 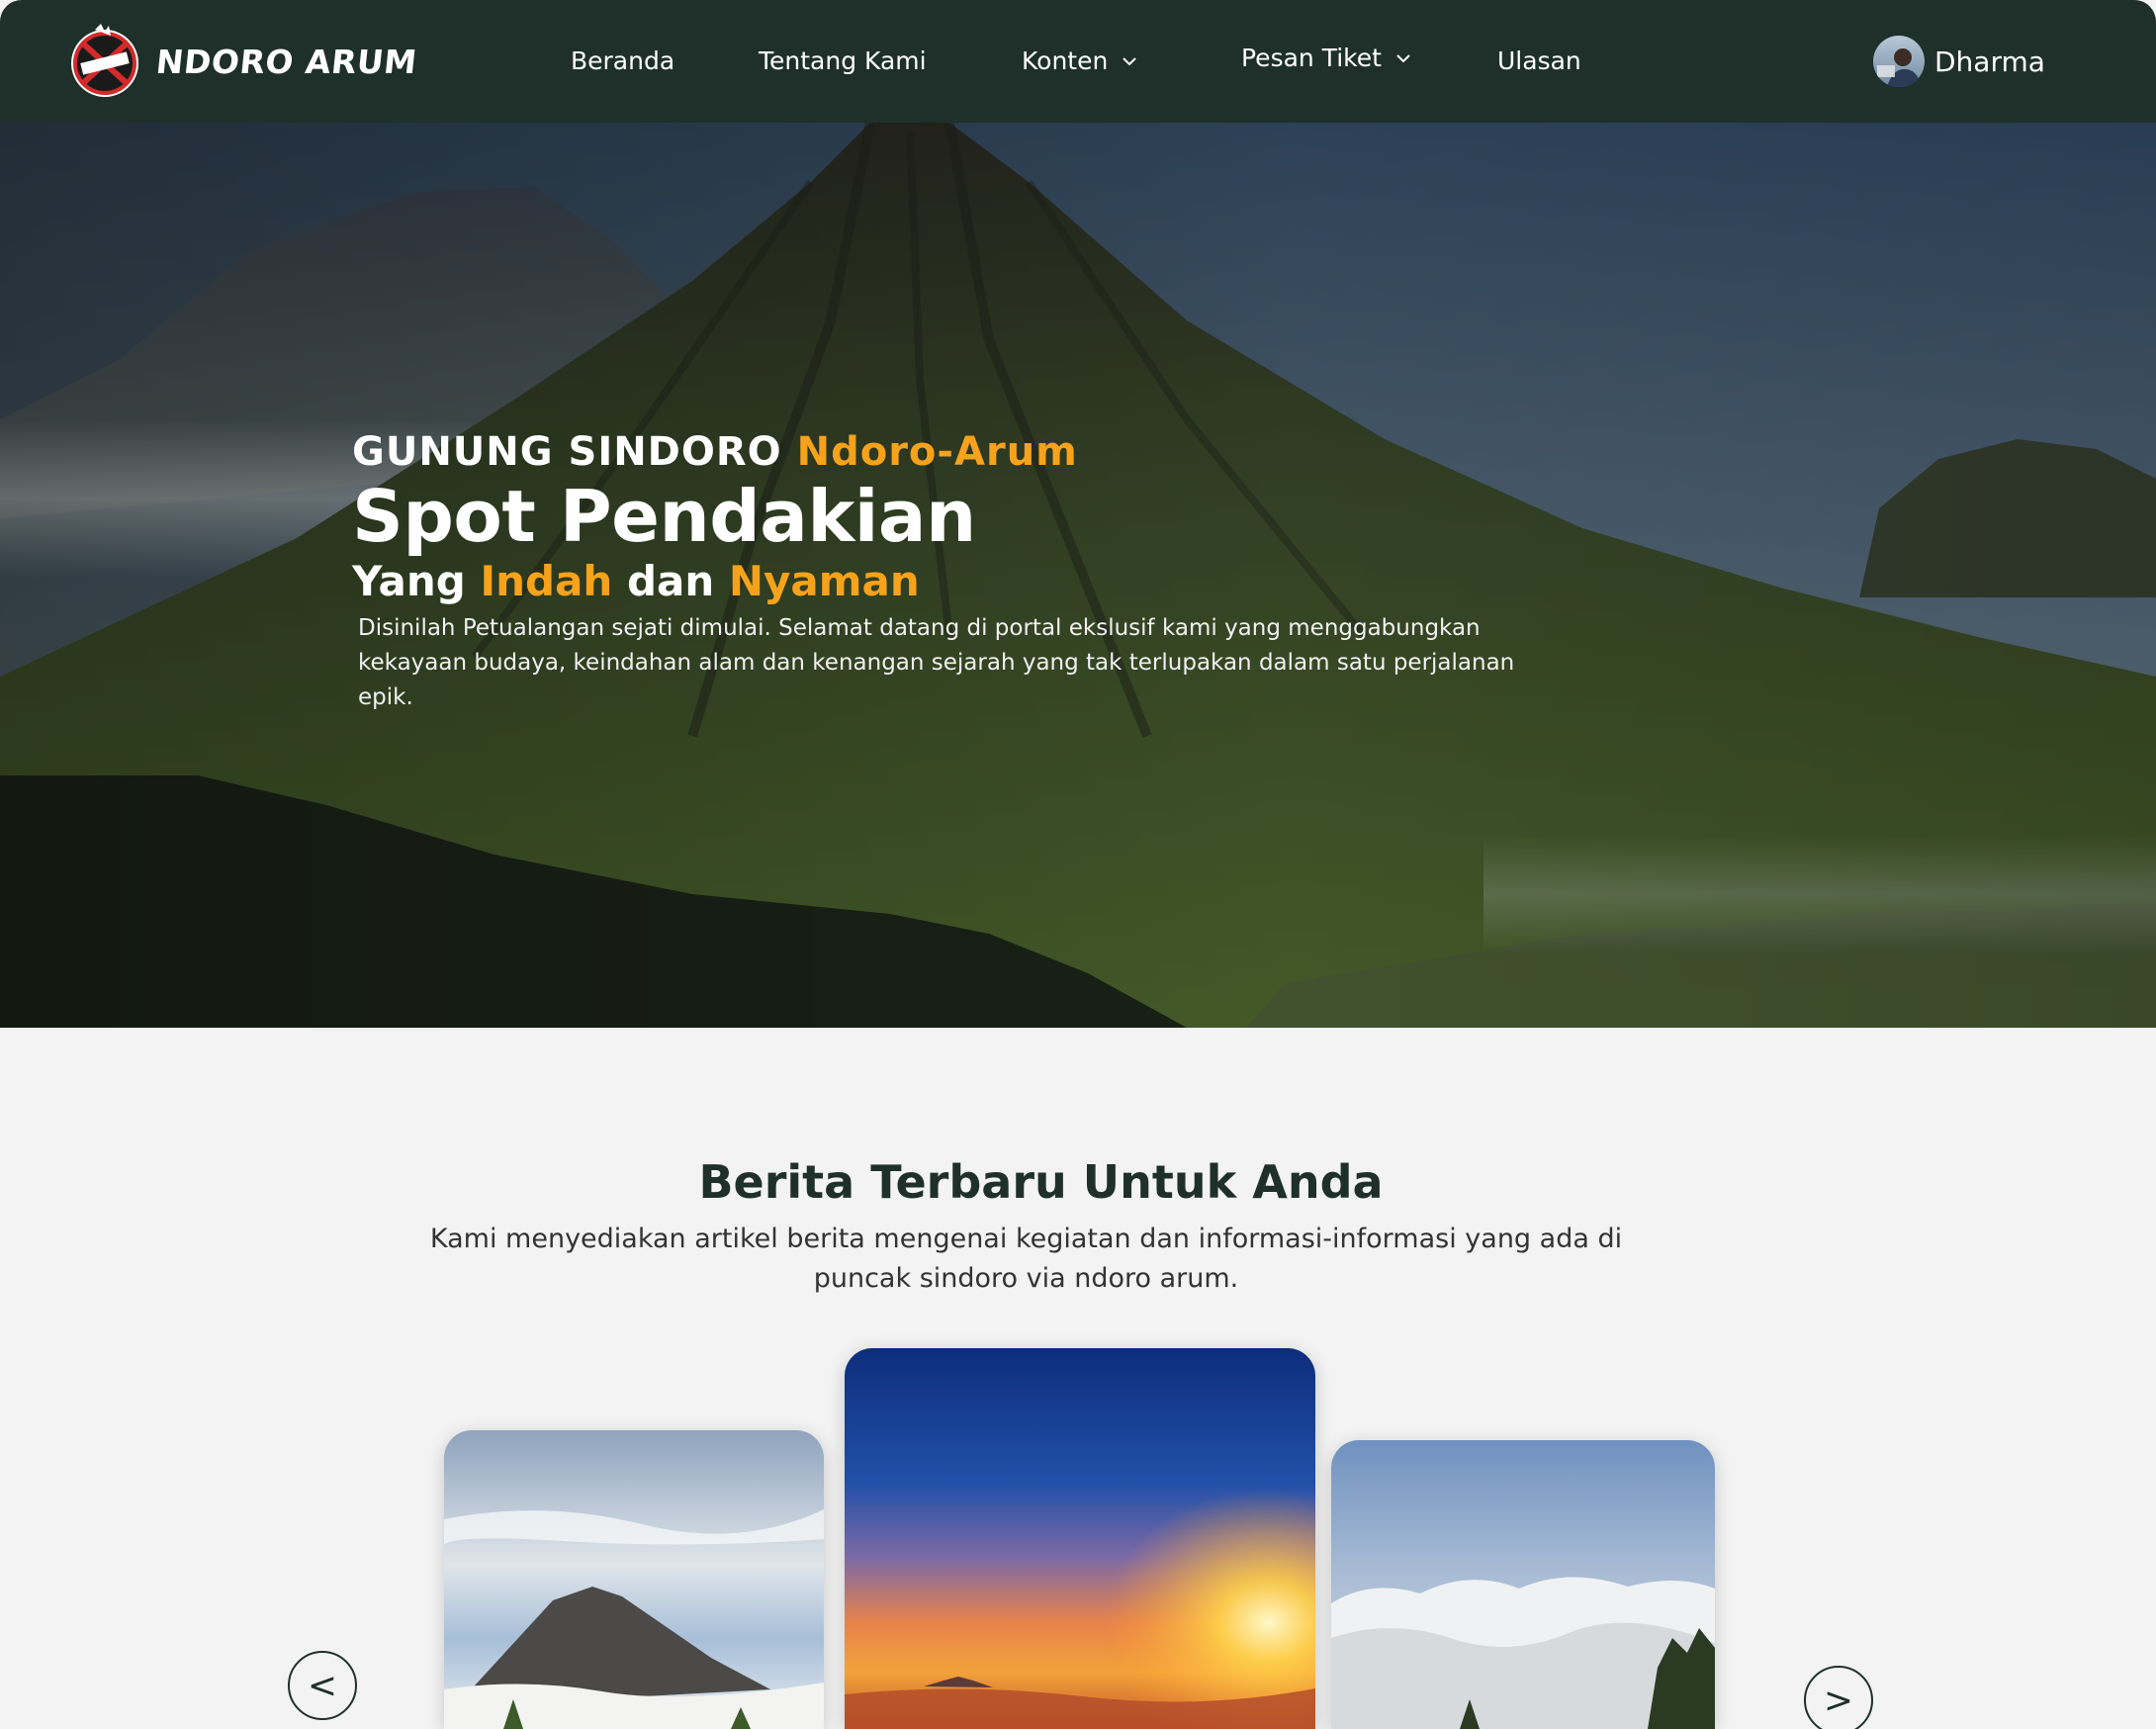 I want to click on nav-label: Tentang Kami, so click(x=843, y=60).